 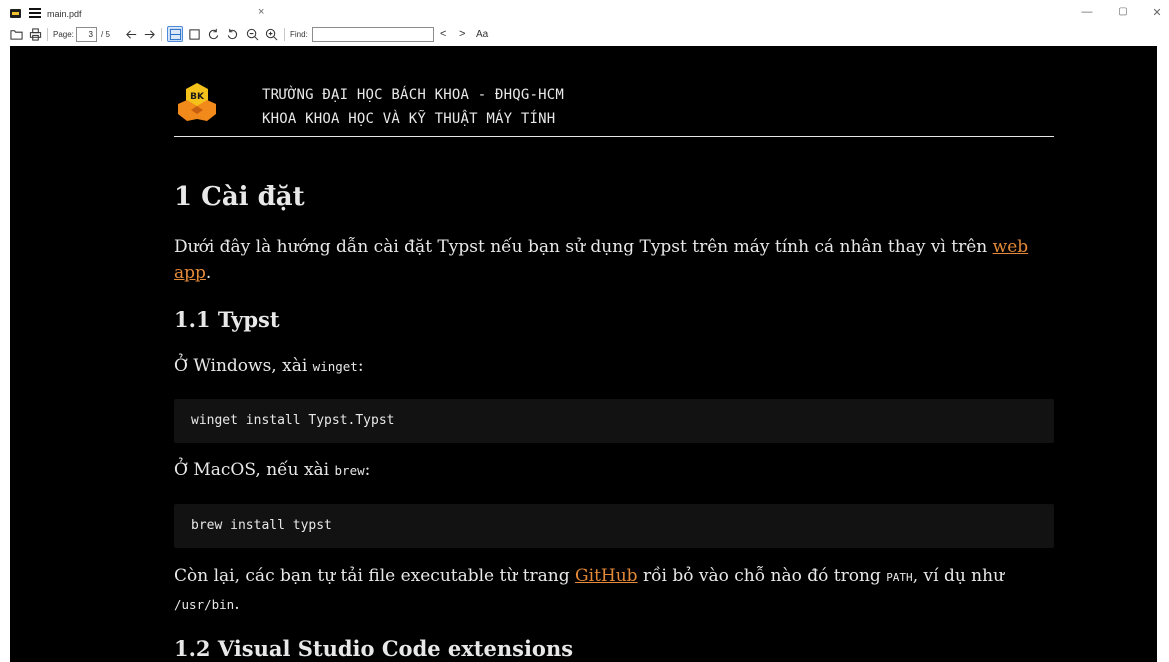 What do you see at coordinates (35, 34) in the screenshot?
I see `print-icon` at bounding box center [35, 34].